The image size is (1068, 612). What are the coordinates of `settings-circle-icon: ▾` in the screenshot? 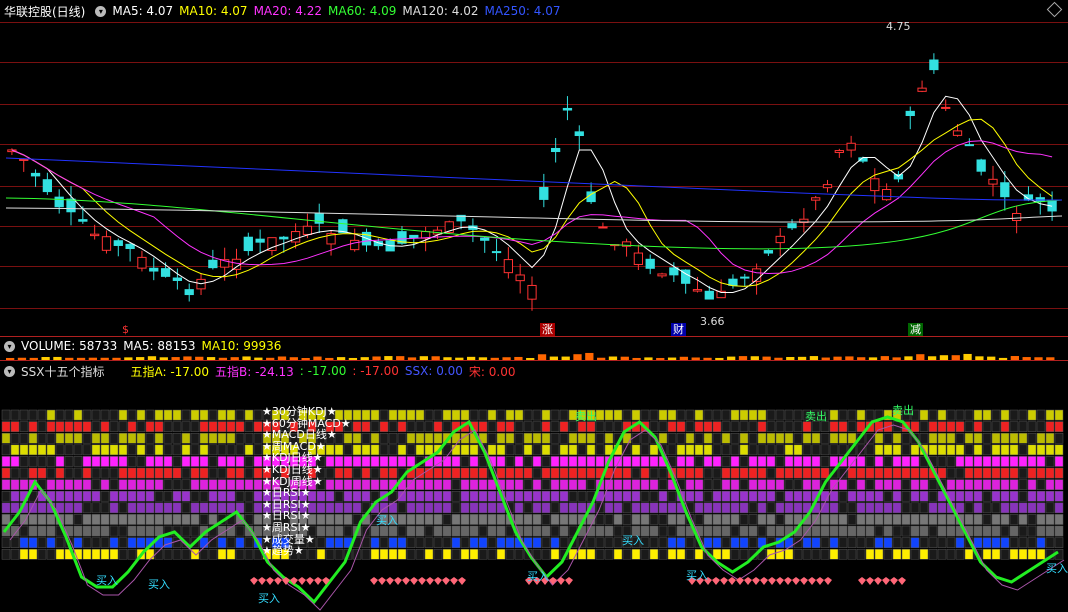 It's located at (101, 11).